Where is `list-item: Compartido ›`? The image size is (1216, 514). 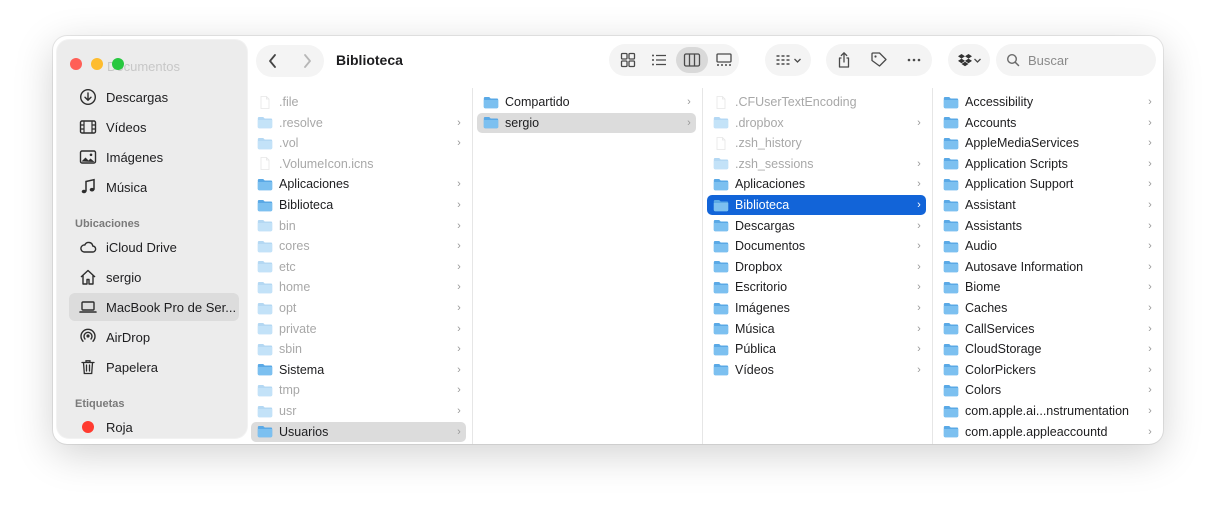 list-item: Compartido › is located at coordinates (586, 102).